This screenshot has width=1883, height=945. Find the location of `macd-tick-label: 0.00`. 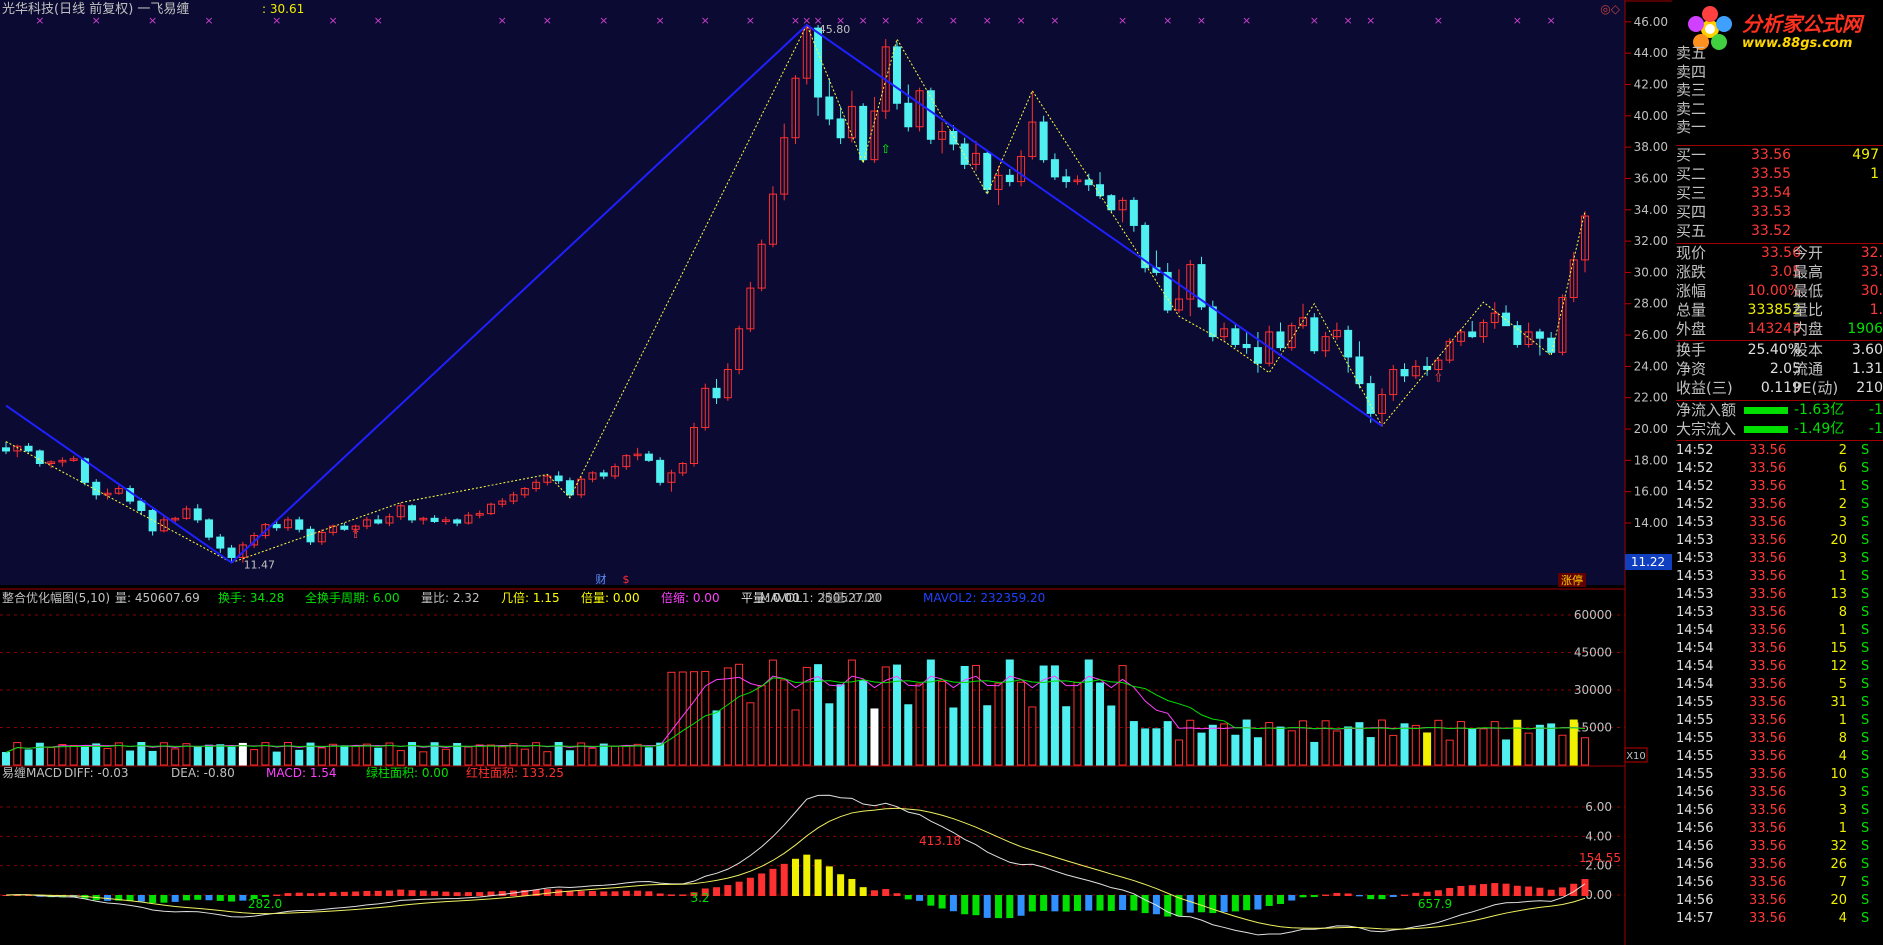

macd-tick-label: 0.00 is located at coordinates (1598, 895).